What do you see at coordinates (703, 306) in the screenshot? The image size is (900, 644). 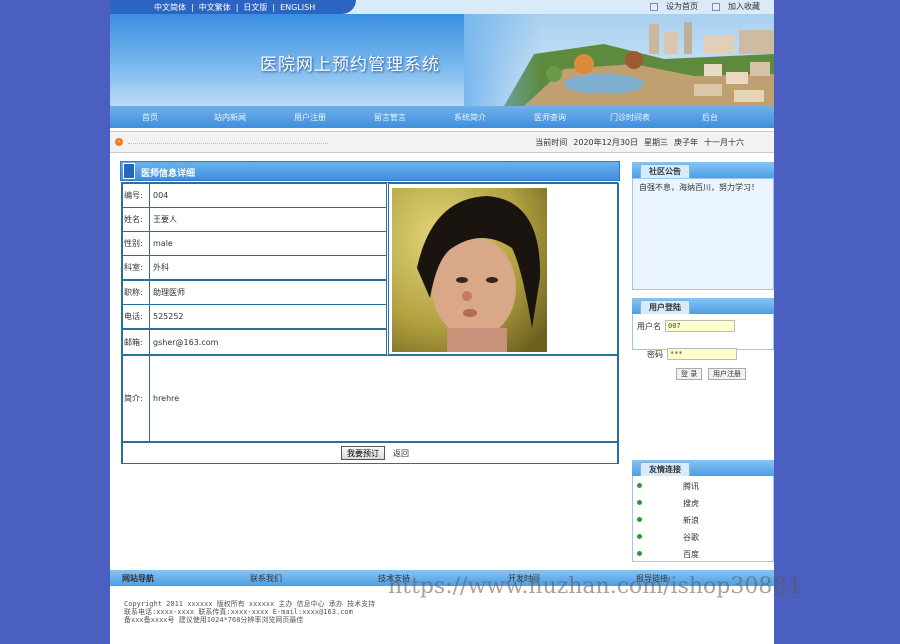 I see `login-header: 用户登陆` at bounding box center [703, 306].